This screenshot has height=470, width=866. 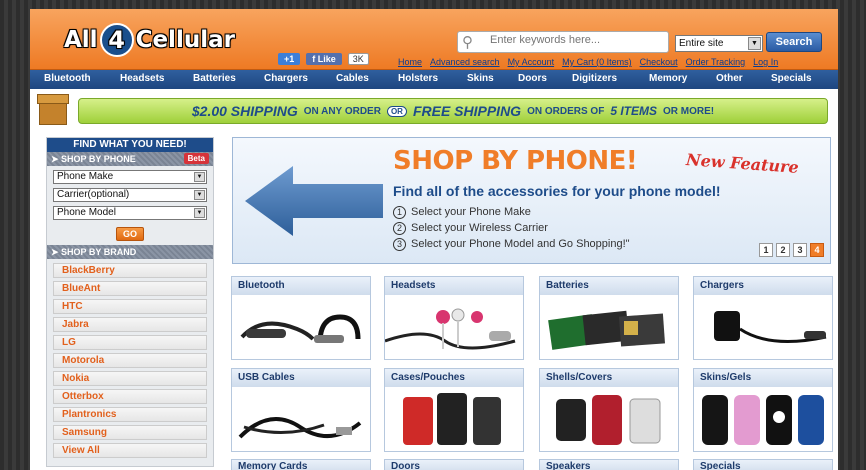 What do you see at coordinates (800, 250) in the screenshot?
I see `pager-button-3: 3` at bounding box center [800, 250].